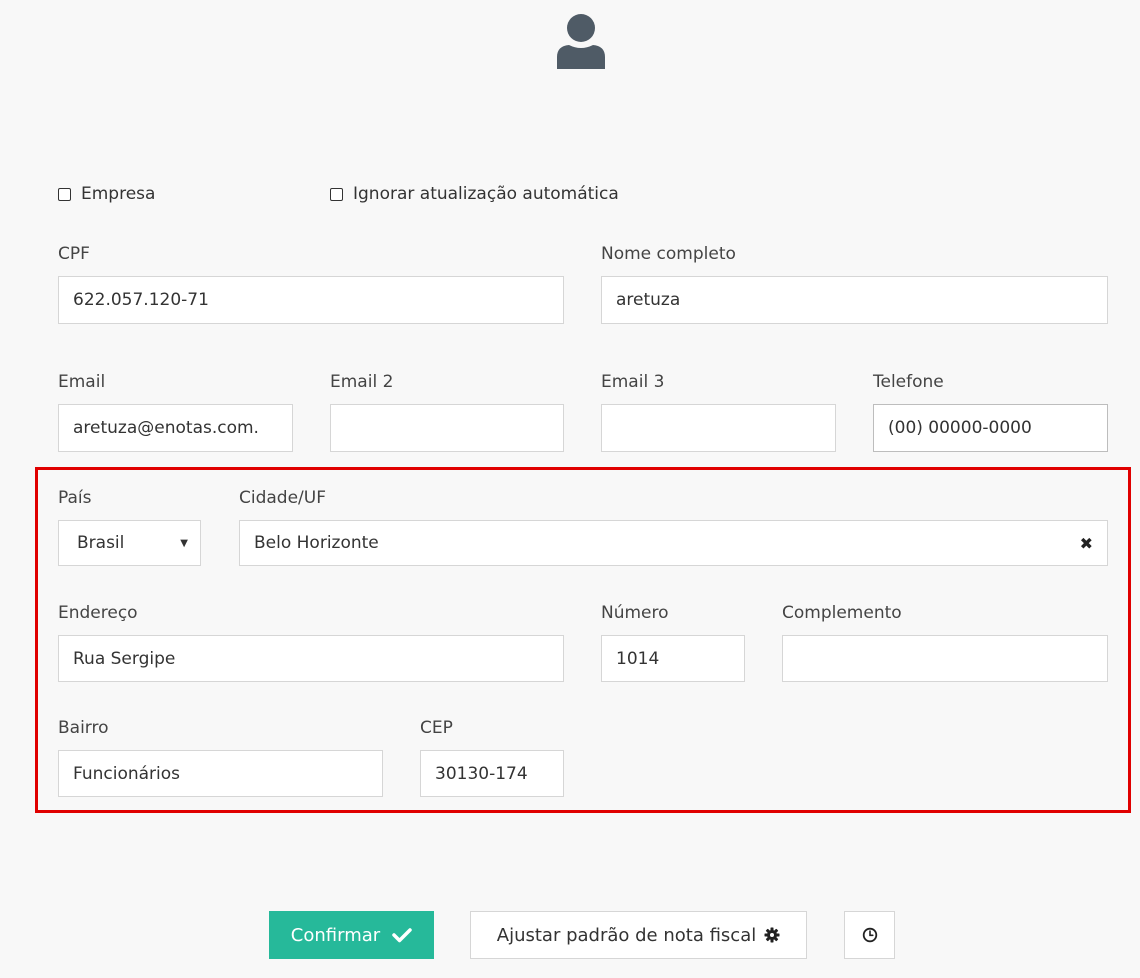  What do you see at coordinates (436, 728) in the screenshot?
I see `cep-label: CEP` at bounding box center [436, 728].